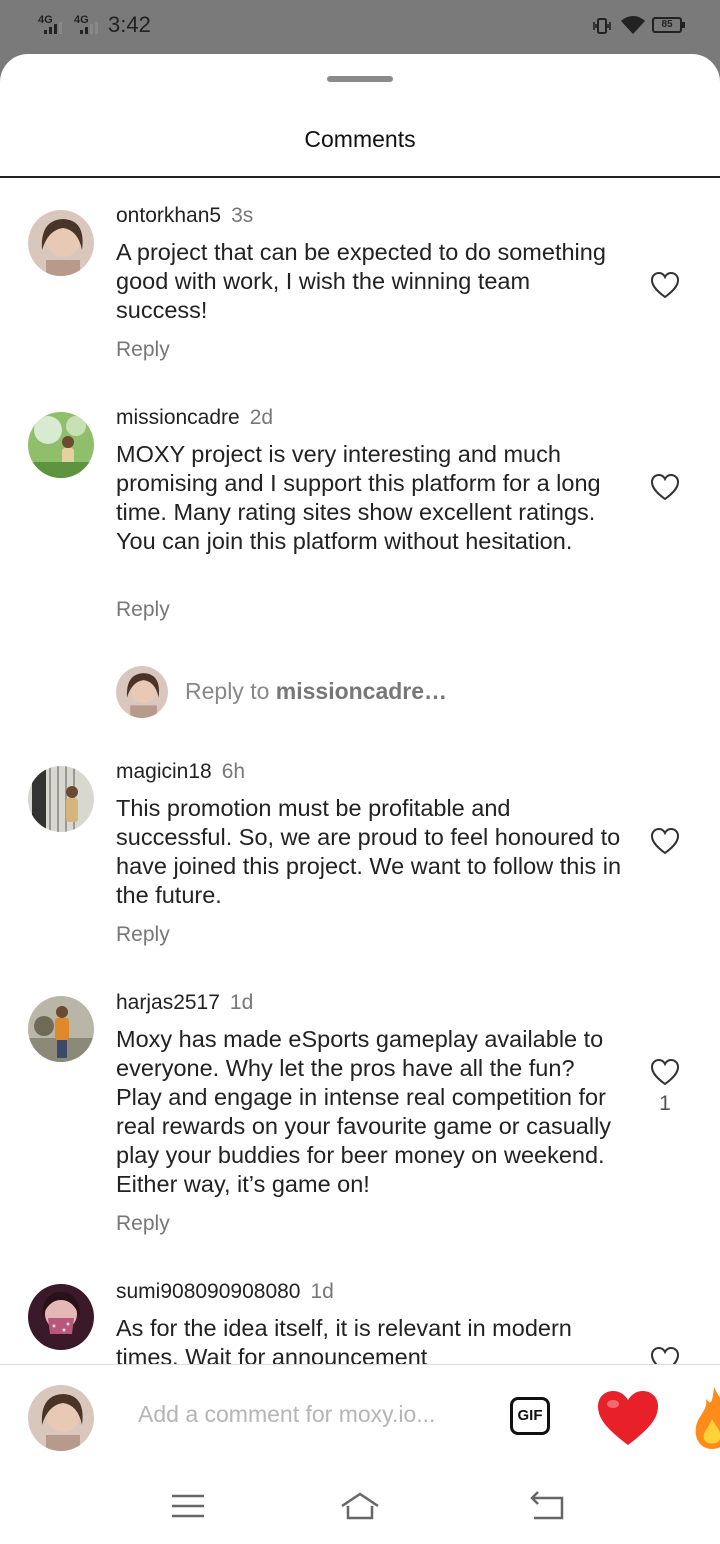  What do you see at coordinates (188, 1506) in the screenshot?
I see `menu-icon` at bounding box center [188, 1506].